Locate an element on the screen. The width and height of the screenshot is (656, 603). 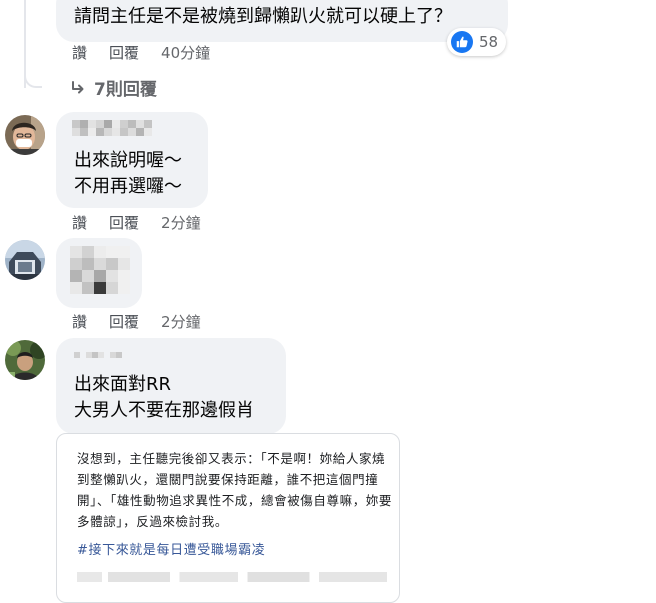
thumbs-up-icon is located at coordinates (462, 42).